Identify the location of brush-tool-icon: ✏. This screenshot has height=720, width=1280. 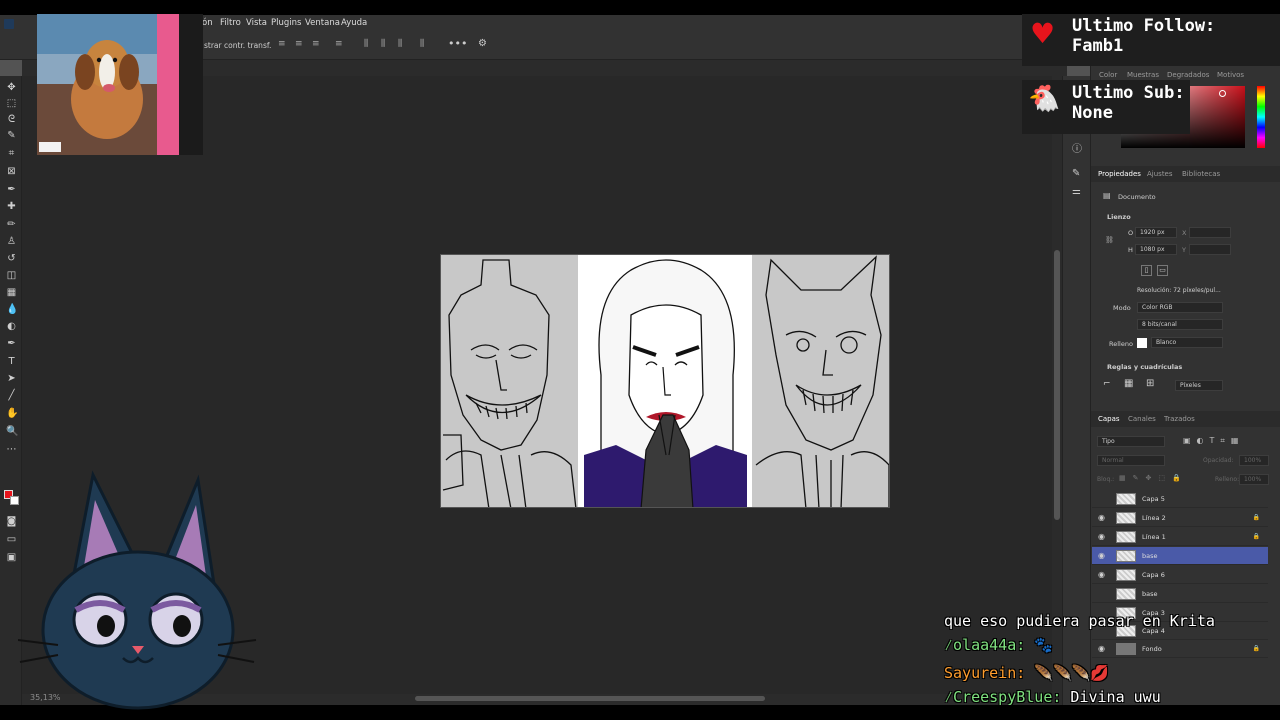
(11, 224).